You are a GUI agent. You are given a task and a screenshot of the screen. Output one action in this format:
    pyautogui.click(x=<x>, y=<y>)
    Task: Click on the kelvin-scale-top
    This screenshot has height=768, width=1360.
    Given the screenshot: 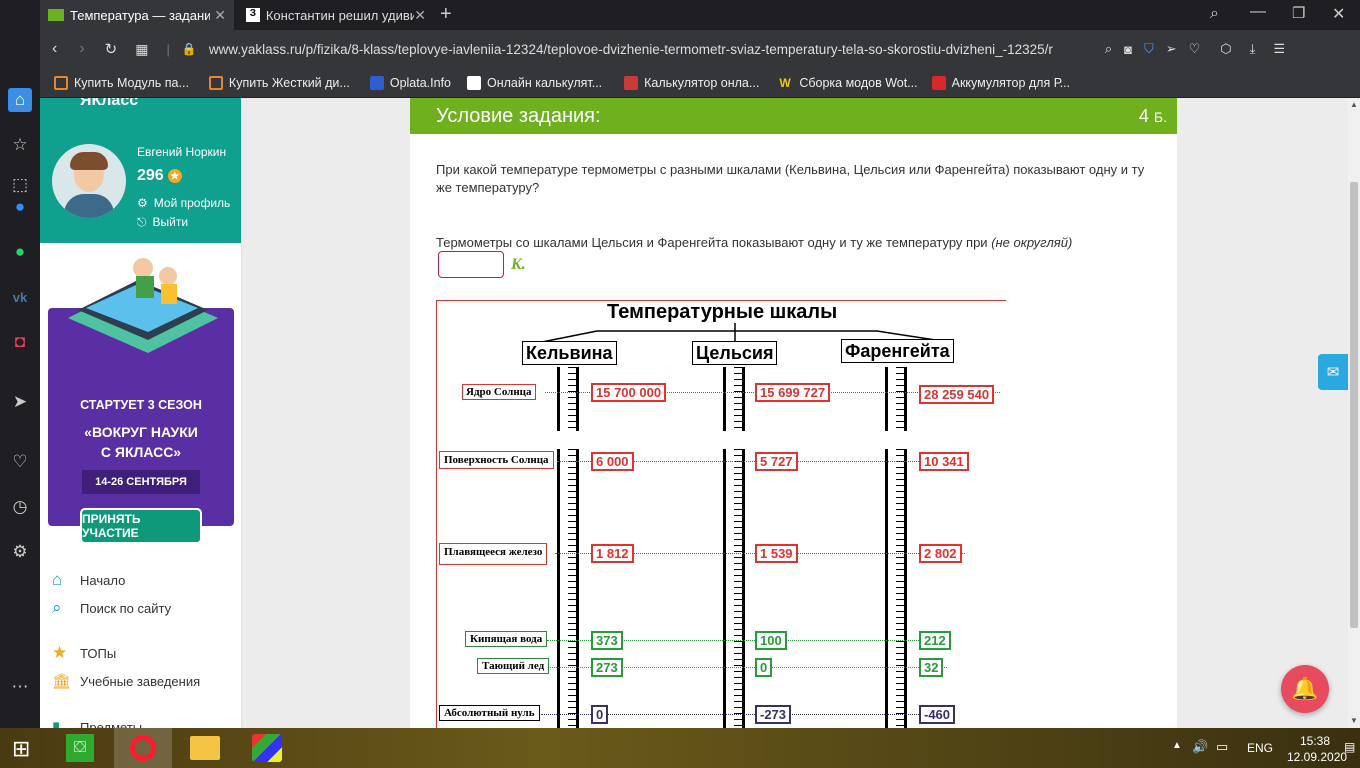 What is the action you would take?
    pyautogui.click(x=568, y=399)
    